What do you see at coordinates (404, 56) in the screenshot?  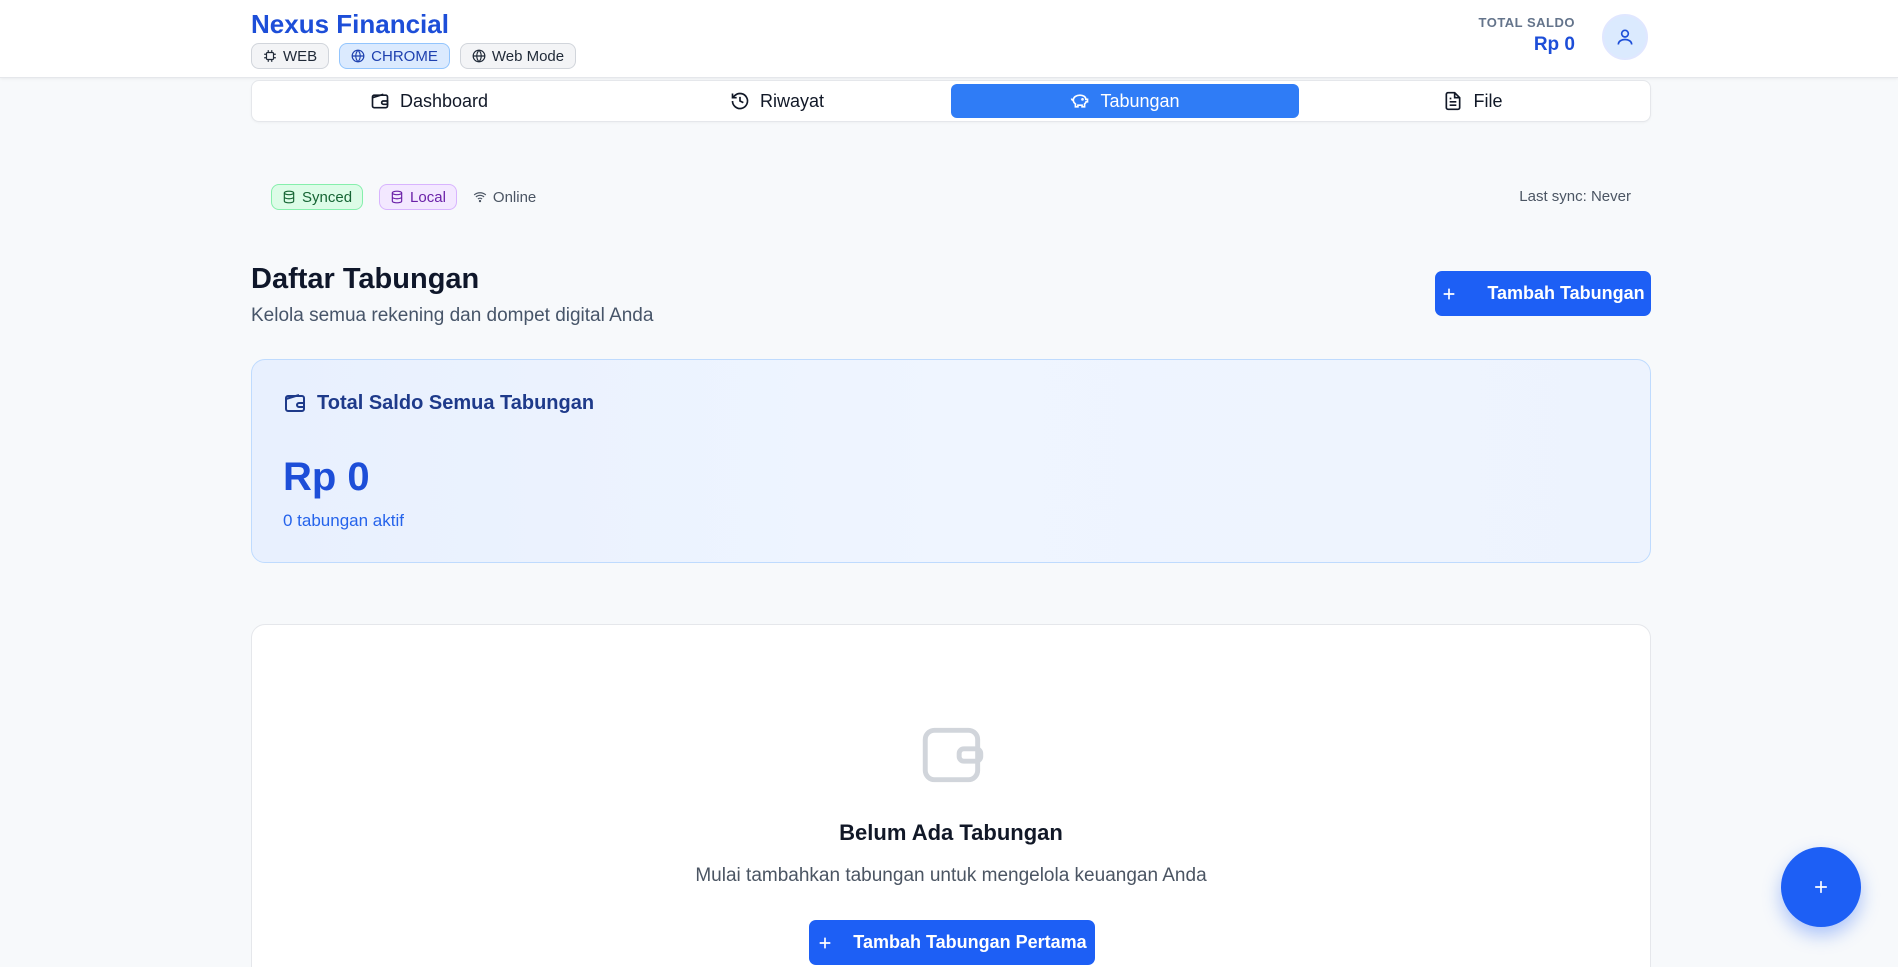 I see `pill-chrome-label: CHROME` at bounding box center [404, 56].